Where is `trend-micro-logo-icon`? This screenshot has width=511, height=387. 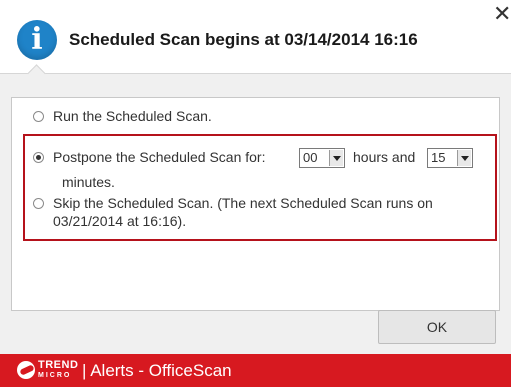 trend-micro-logo-icon is located at coordinates (26, 370).